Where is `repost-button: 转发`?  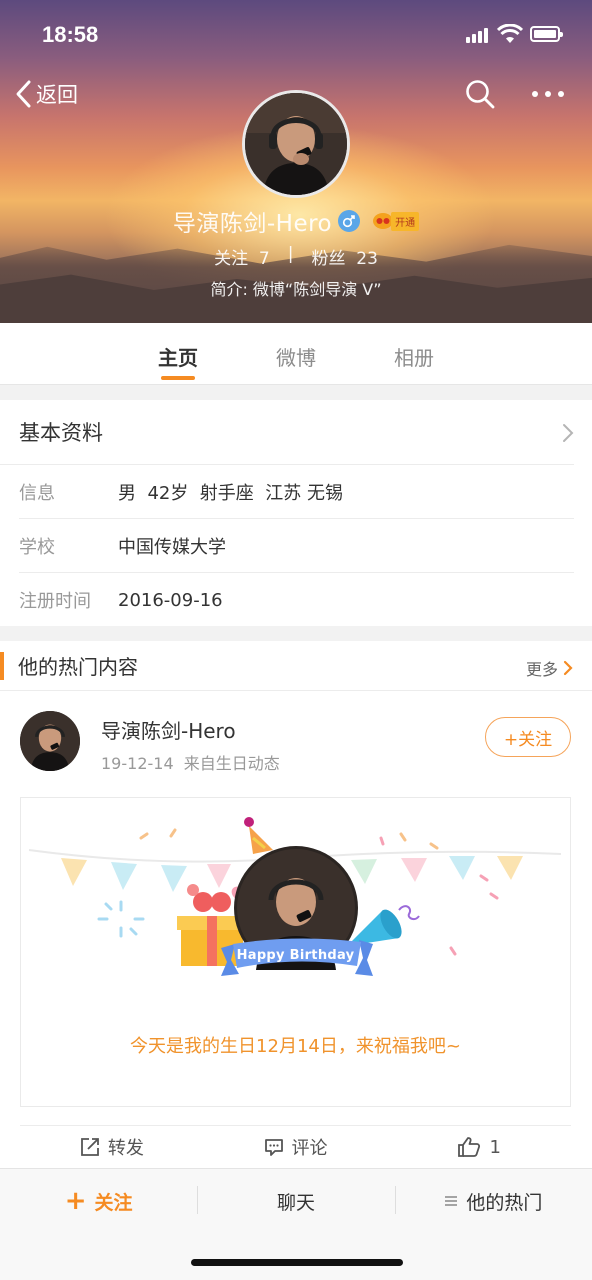 repost-button: 转发 is located at coordinates (112, 1147).